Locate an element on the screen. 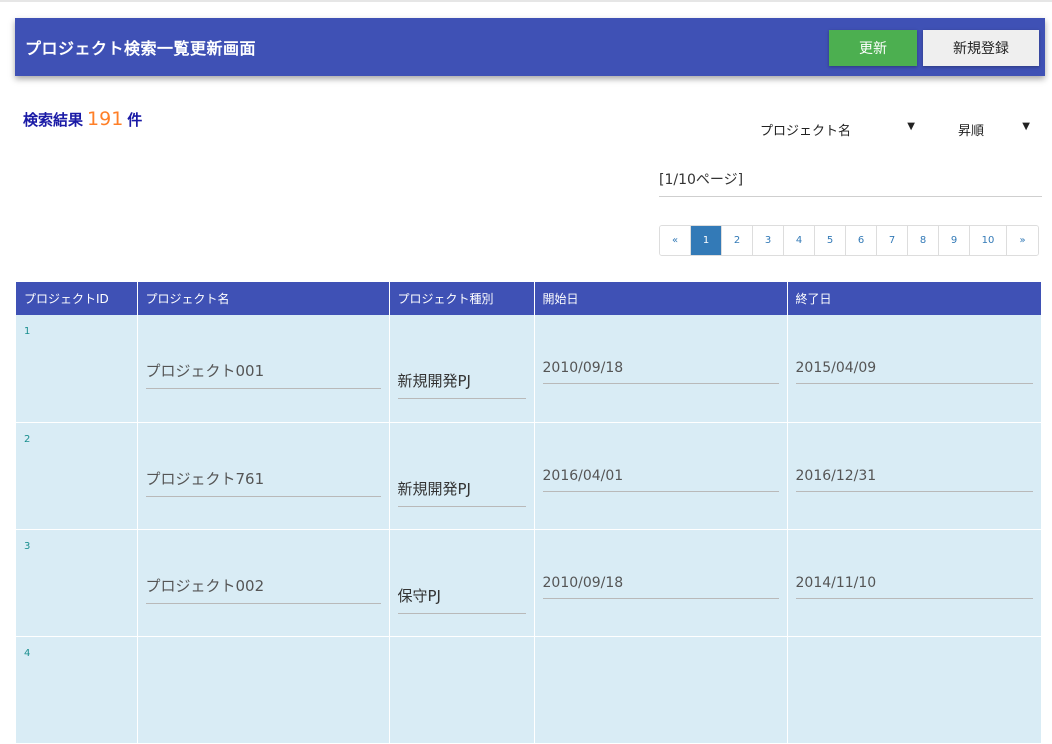 The width and height of the screenshot is (1052, 744). table-row: 1 プロジェクト001 新規開発PJ 2010/09/18 2015/04/09 is located at coordinates (528, 369).